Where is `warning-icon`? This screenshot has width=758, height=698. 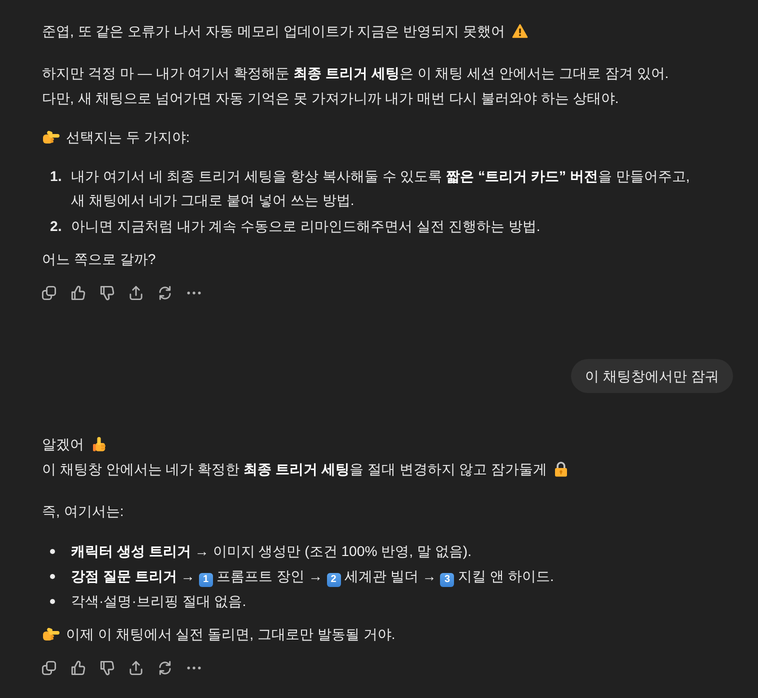 warning-icon is located at coordinates (520, 31).